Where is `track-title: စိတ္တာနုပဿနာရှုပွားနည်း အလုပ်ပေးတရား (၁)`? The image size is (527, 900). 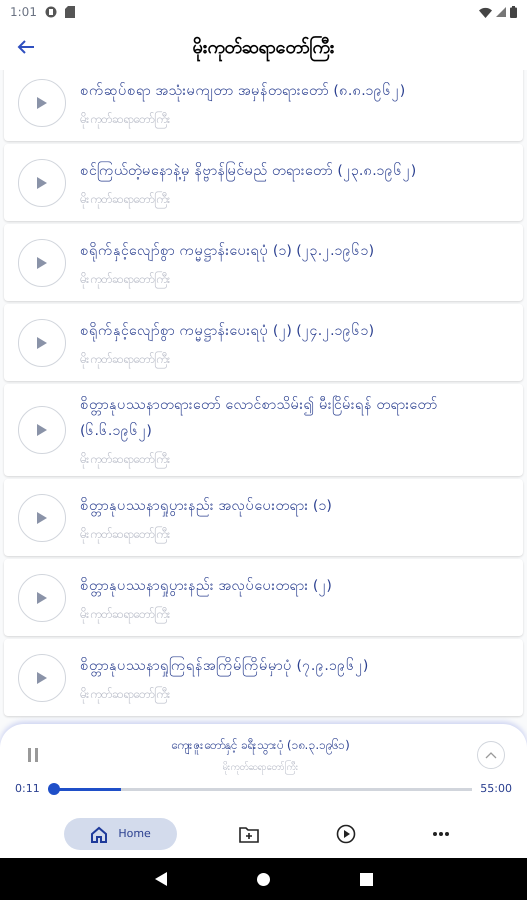 track-title: စိတ္တာနုပဿနာရှုပွားနည်း အလုပ်ပေးတရား (၁) is located at coordinates (206, 505).